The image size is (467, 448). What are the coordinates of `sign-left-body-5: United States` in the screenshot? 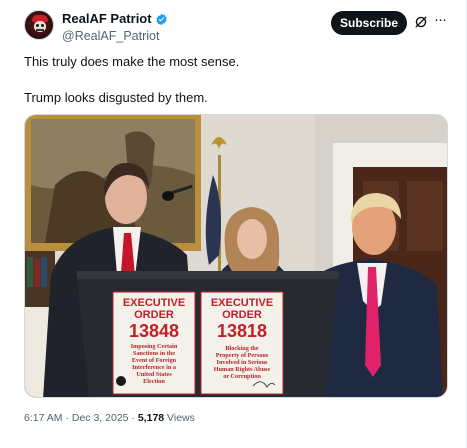 It's located at (154, 374).